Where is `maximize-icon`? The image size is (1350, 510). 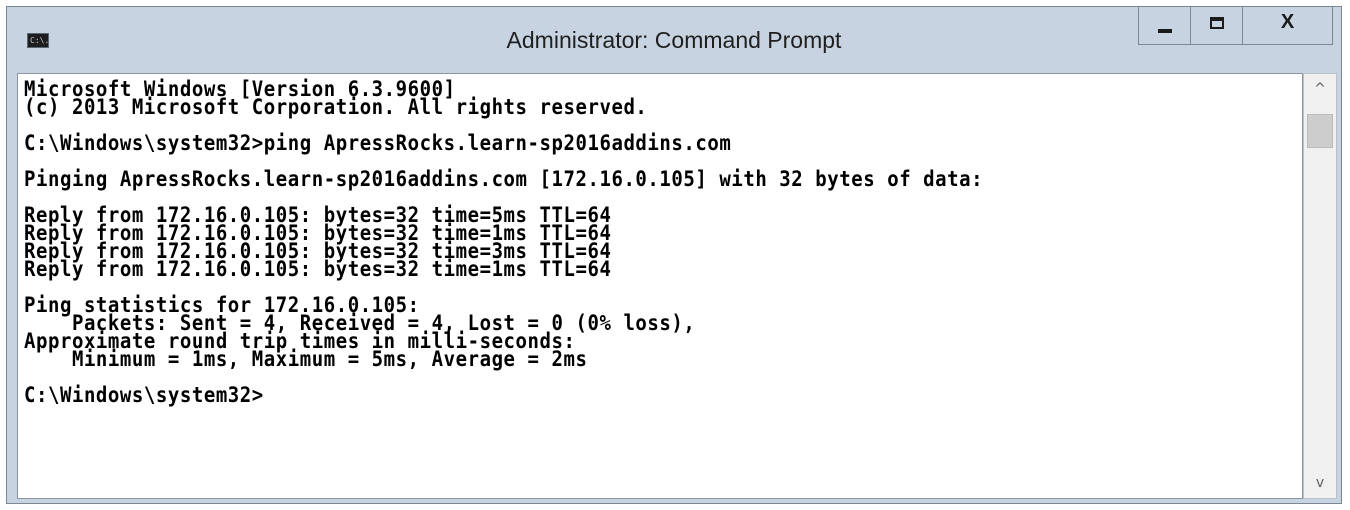 maximize-icon is located at coordinates (1217, 23).